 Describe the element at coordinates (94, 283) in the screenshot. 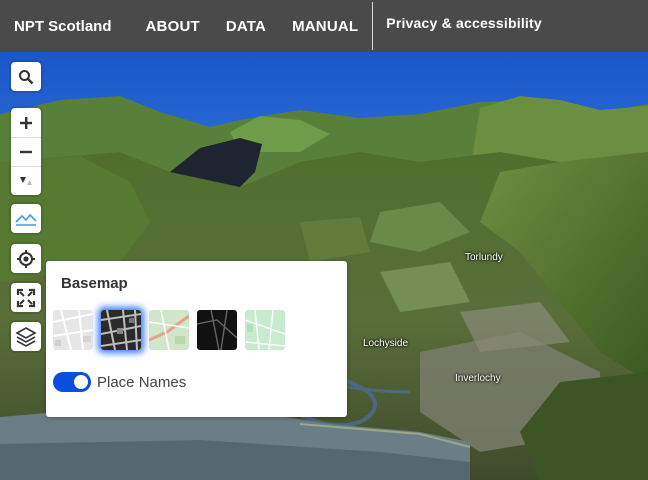

I see `basemap-title: Basemap` at that location.